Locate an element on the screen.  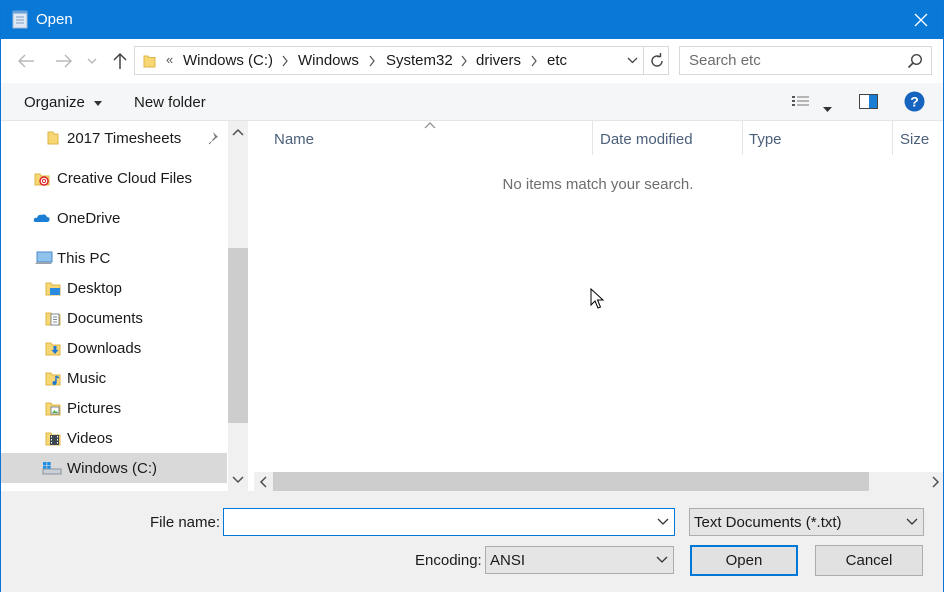
title-bar: Open is located at coordinates (472, 20).